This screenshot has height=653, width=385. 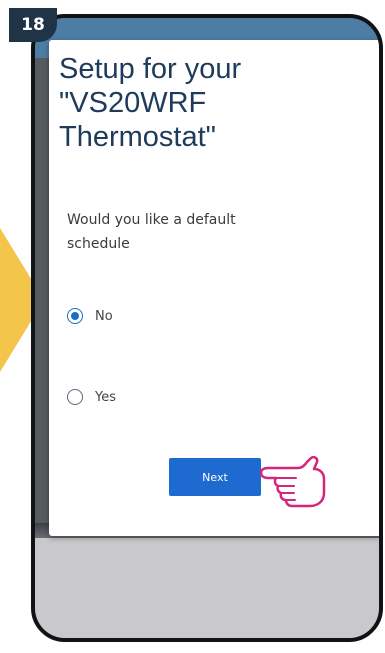 I want to click on step-badge: 18, so click(x=33, y=25).